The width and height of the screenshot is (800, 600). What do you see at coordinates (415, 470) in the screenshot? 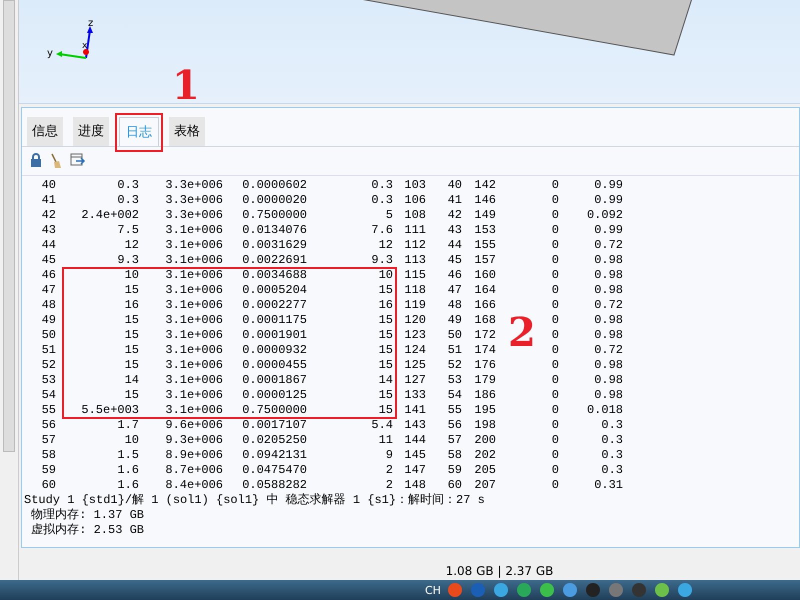
I see `log-value: 147` at bounding box center [415, 470].